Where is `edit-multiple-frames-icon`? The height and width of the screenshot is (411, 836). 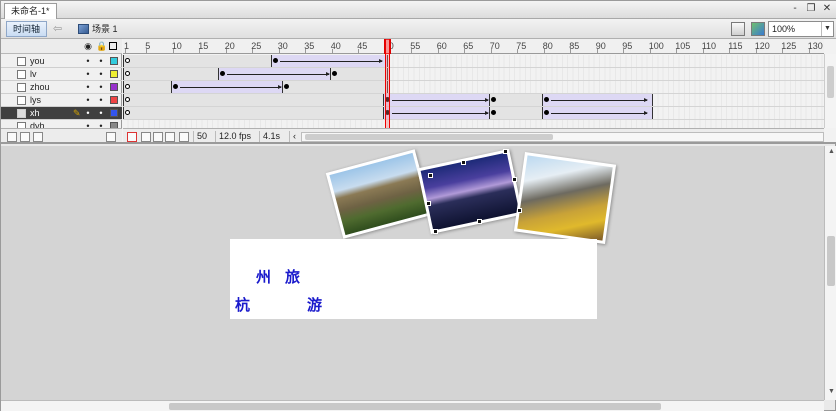
edit-multiple-frames-icon is located at coordinates (170, 137).